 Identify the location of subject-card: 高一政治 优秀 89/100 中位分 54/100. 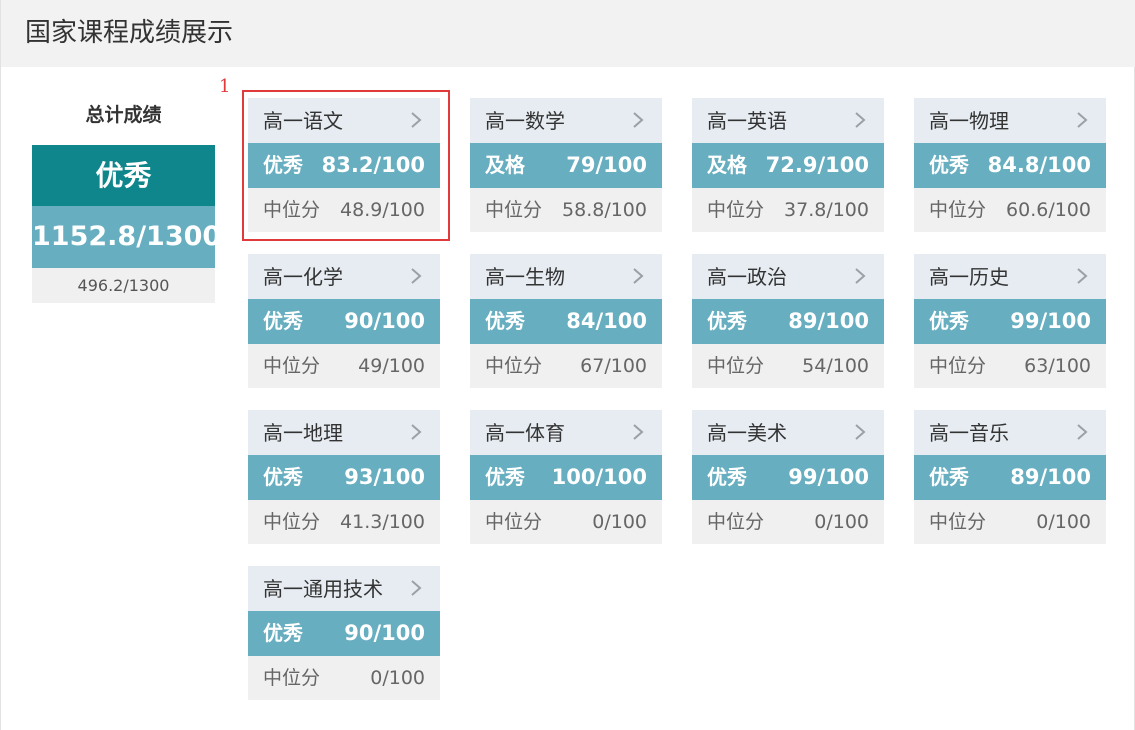
(788, 321).